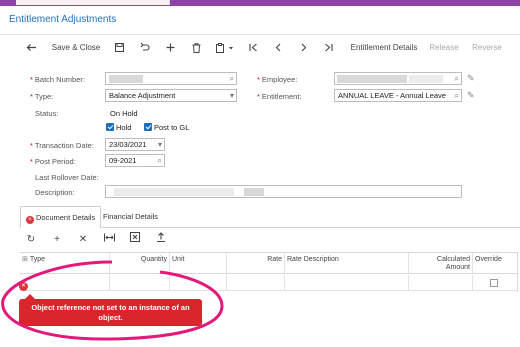  I want to click on annotation-ellipse, so click(112, 300).